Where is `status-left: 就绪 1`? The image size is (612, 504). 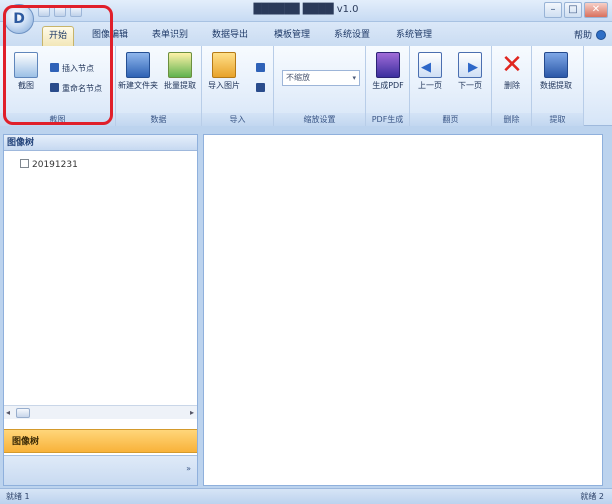
status-left: 就绪 1 is located at coordinates (18, 496).